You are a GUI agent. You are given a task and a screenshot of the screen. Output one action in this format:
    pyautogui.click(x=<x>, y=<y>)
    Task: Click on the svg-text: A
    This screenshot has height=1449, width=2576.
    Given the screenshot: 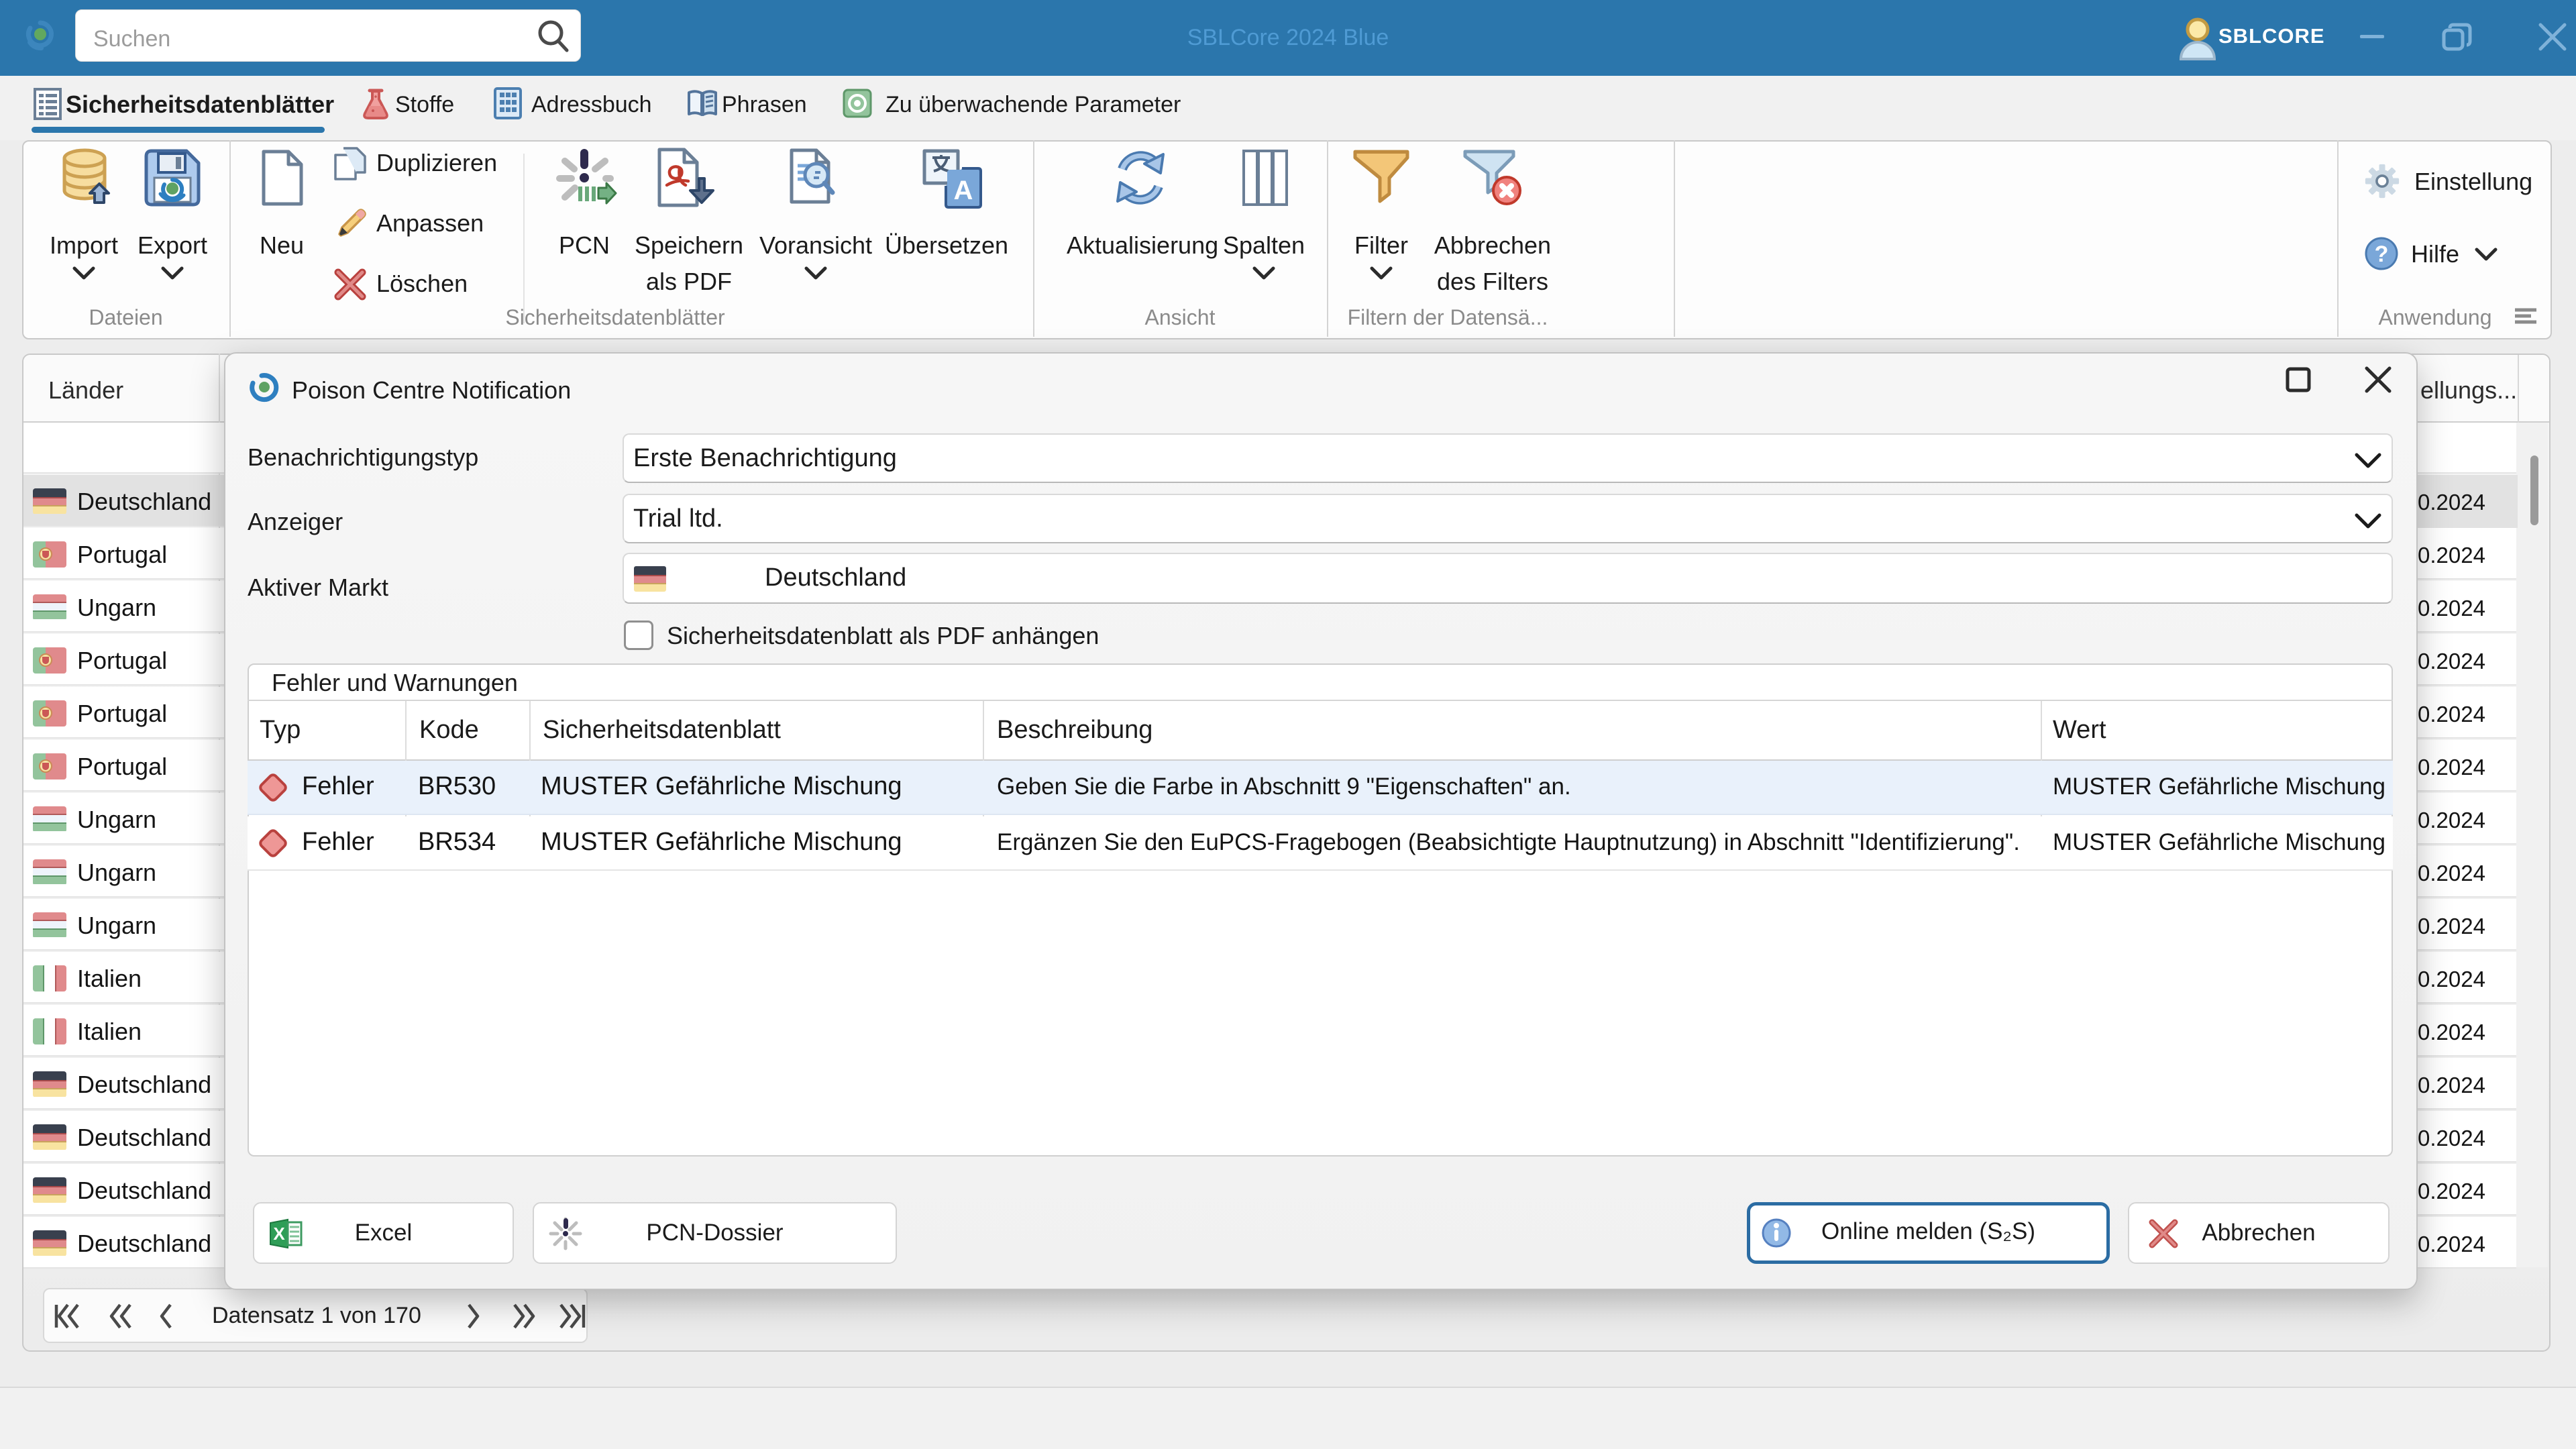 What is the action you would take?
    pyautogui.click(x=963, y=190)
    